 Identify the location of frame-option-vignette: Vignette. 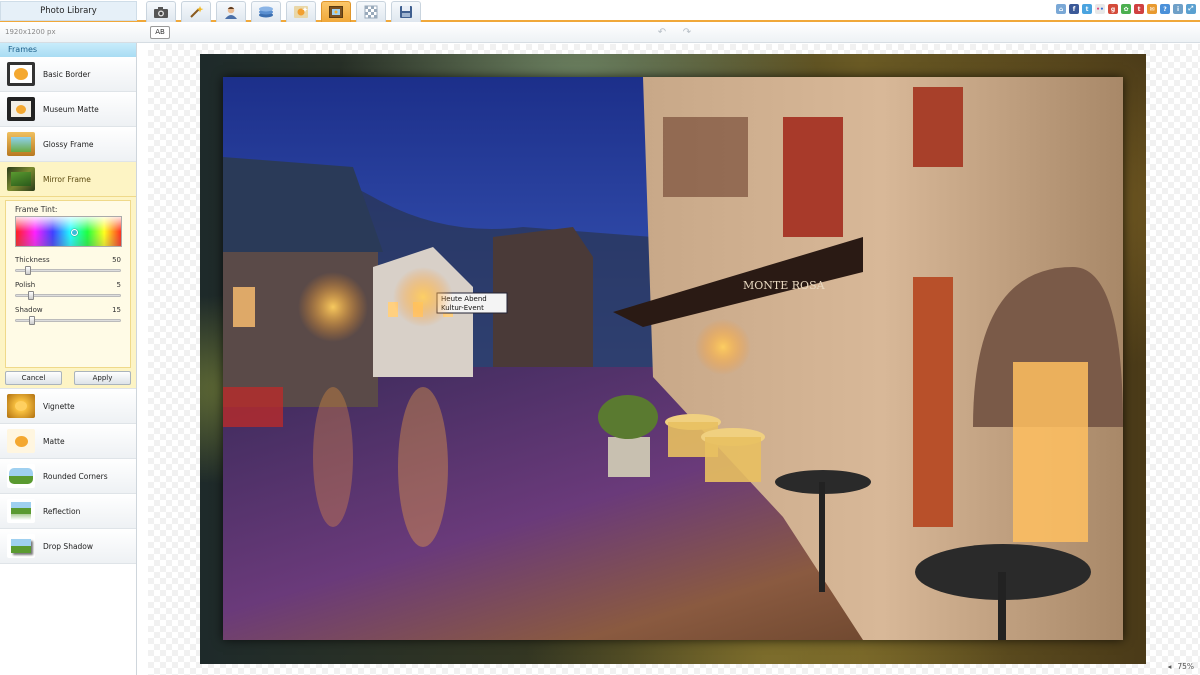
(68, 406).